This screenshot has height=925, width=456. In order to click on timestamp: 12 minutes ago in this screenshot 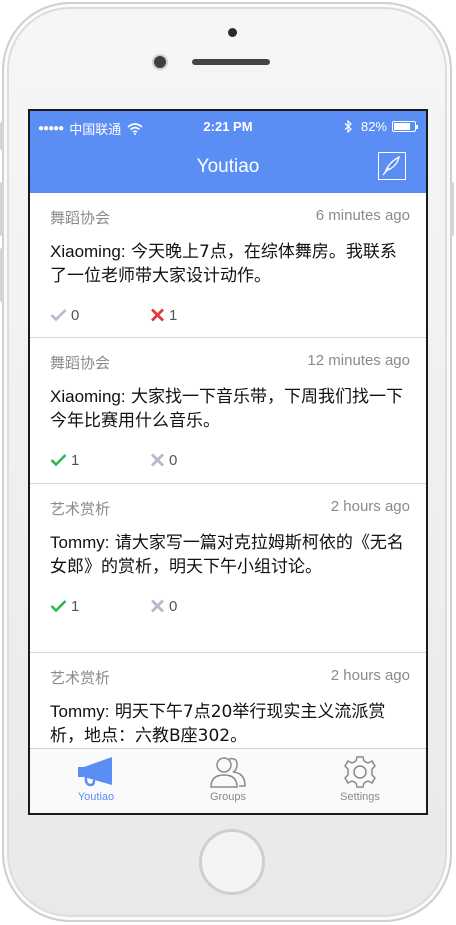, I will do `click(358, 360)`.